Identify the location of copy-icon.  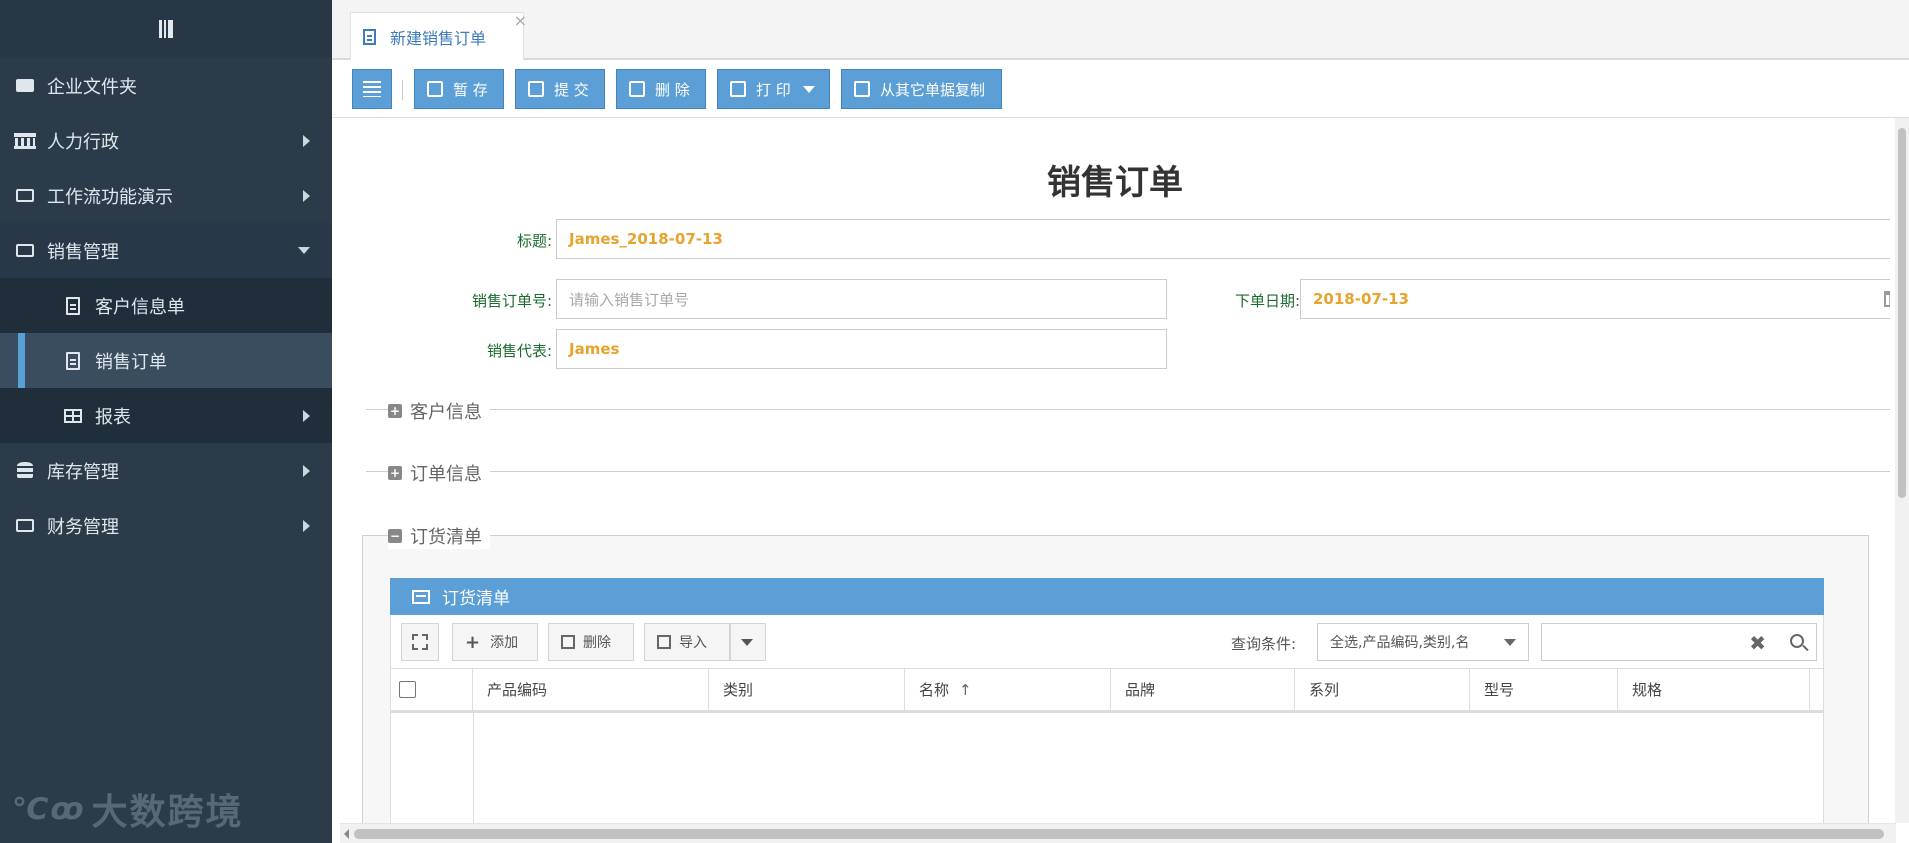
(862, 89).